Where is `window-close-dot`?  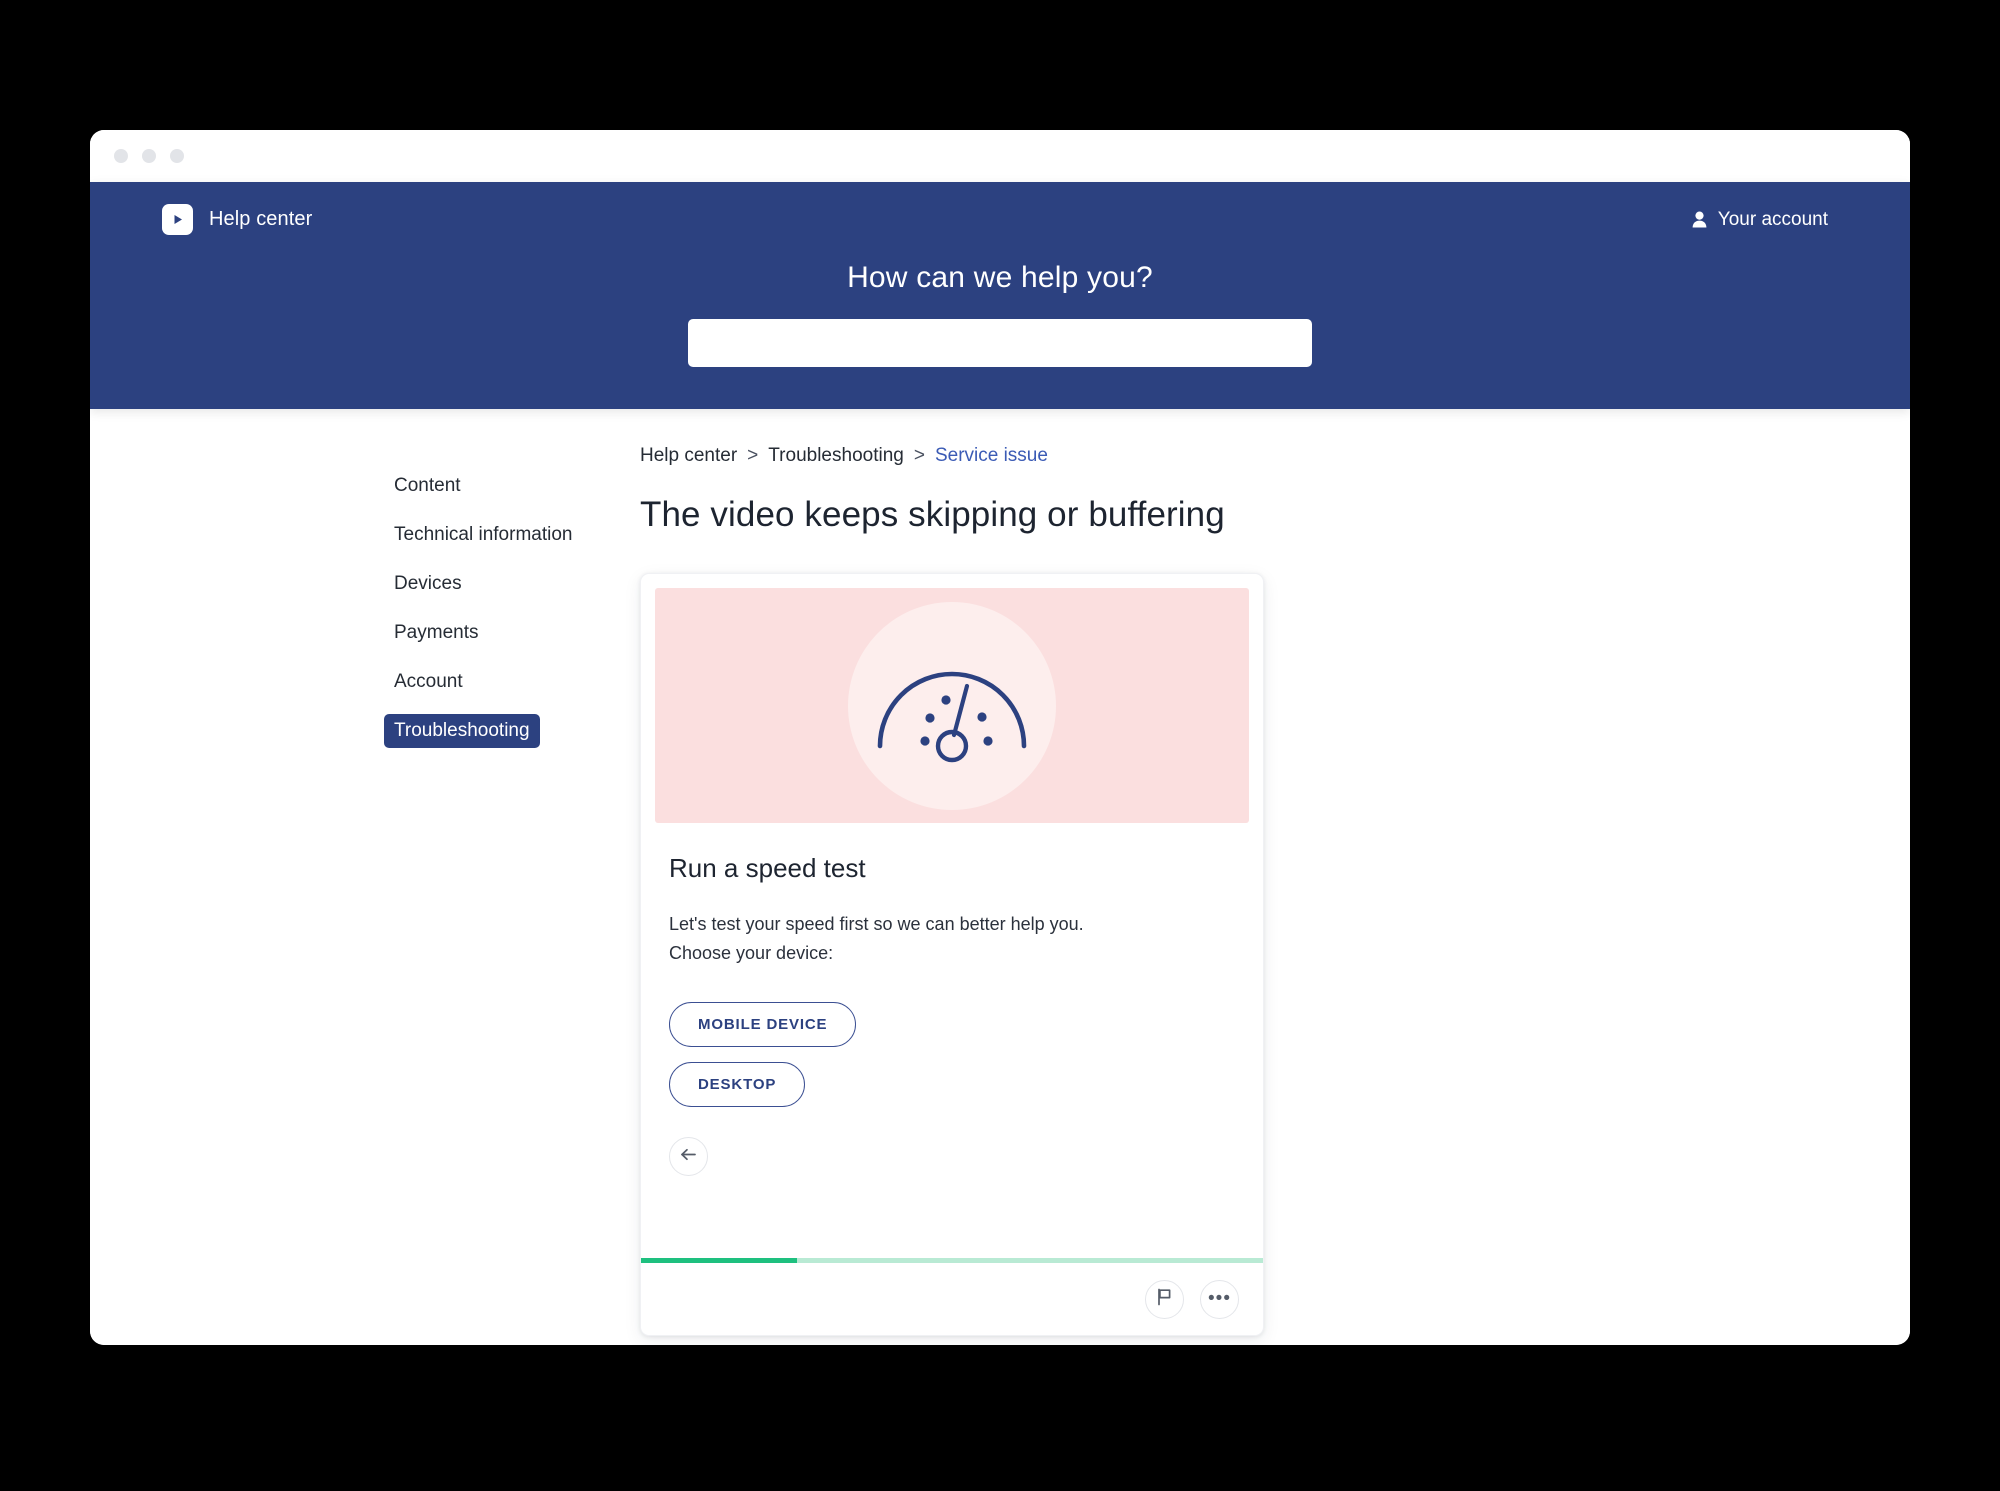
window-close-dot is located at coordinates (121, 156).